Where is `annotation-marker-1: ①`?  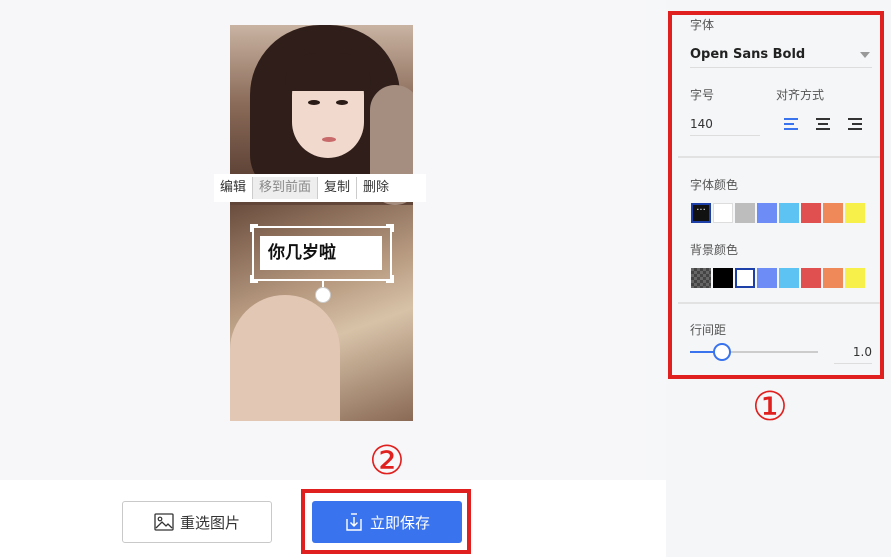
annotation-marker-1: ① is located at coordinates (770, 407).